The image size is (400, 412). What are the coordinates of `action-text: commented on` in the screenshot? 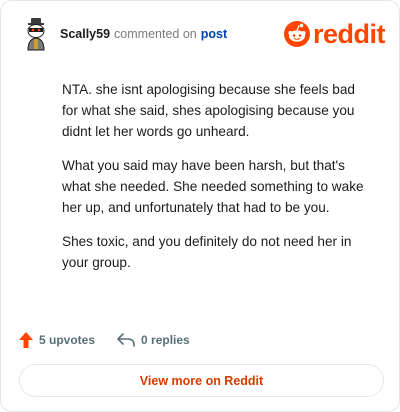 It's located at (155, 34).